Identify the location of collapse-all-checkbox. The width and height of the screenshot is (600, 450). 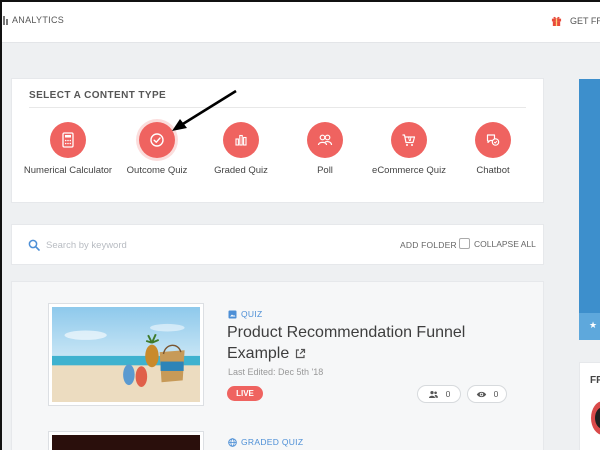
(464, 243).